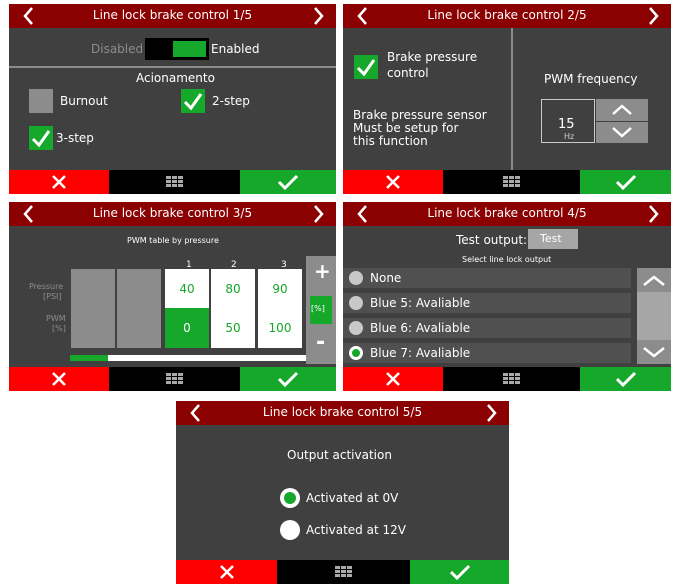 This screenshot has height=587, width=674. What do you see at coordinates (188, 358) in the screenshot?
I see `horizontal-scrollbar` at bounding box center [188, 358].